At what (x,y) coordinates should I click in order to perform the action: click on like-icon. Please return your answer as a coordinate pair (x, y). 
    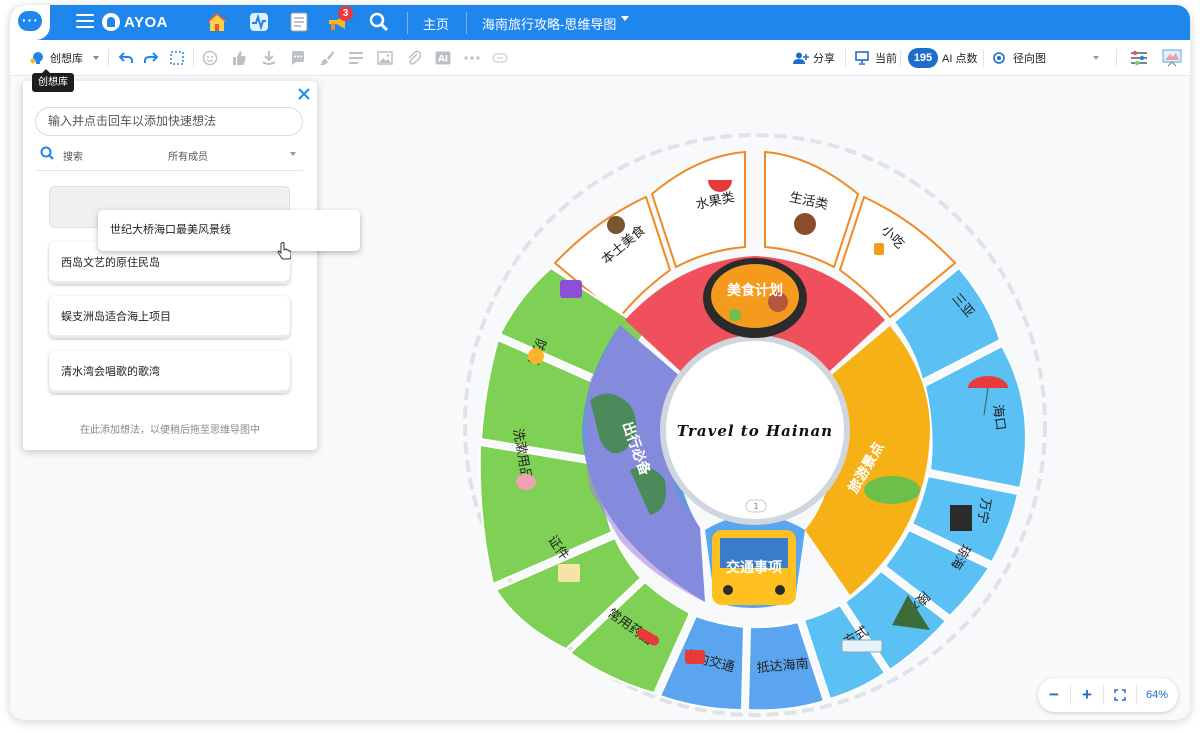
    Looking at the image, I should click on (239, 58).